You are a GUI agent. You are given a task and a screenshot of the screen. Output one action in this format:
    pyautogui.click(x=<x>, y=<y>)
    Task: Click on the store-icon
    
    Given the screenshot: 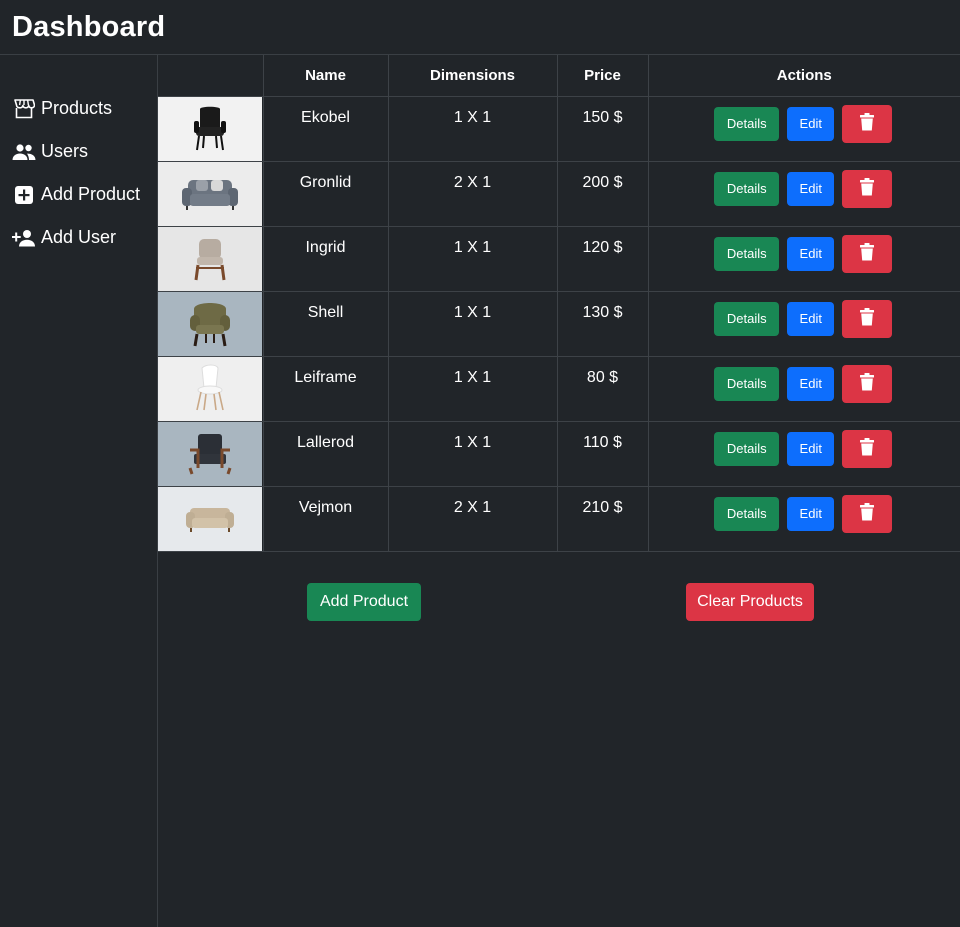 What is the action you would take?
    pyautogui.click(x=24, y=109)
    